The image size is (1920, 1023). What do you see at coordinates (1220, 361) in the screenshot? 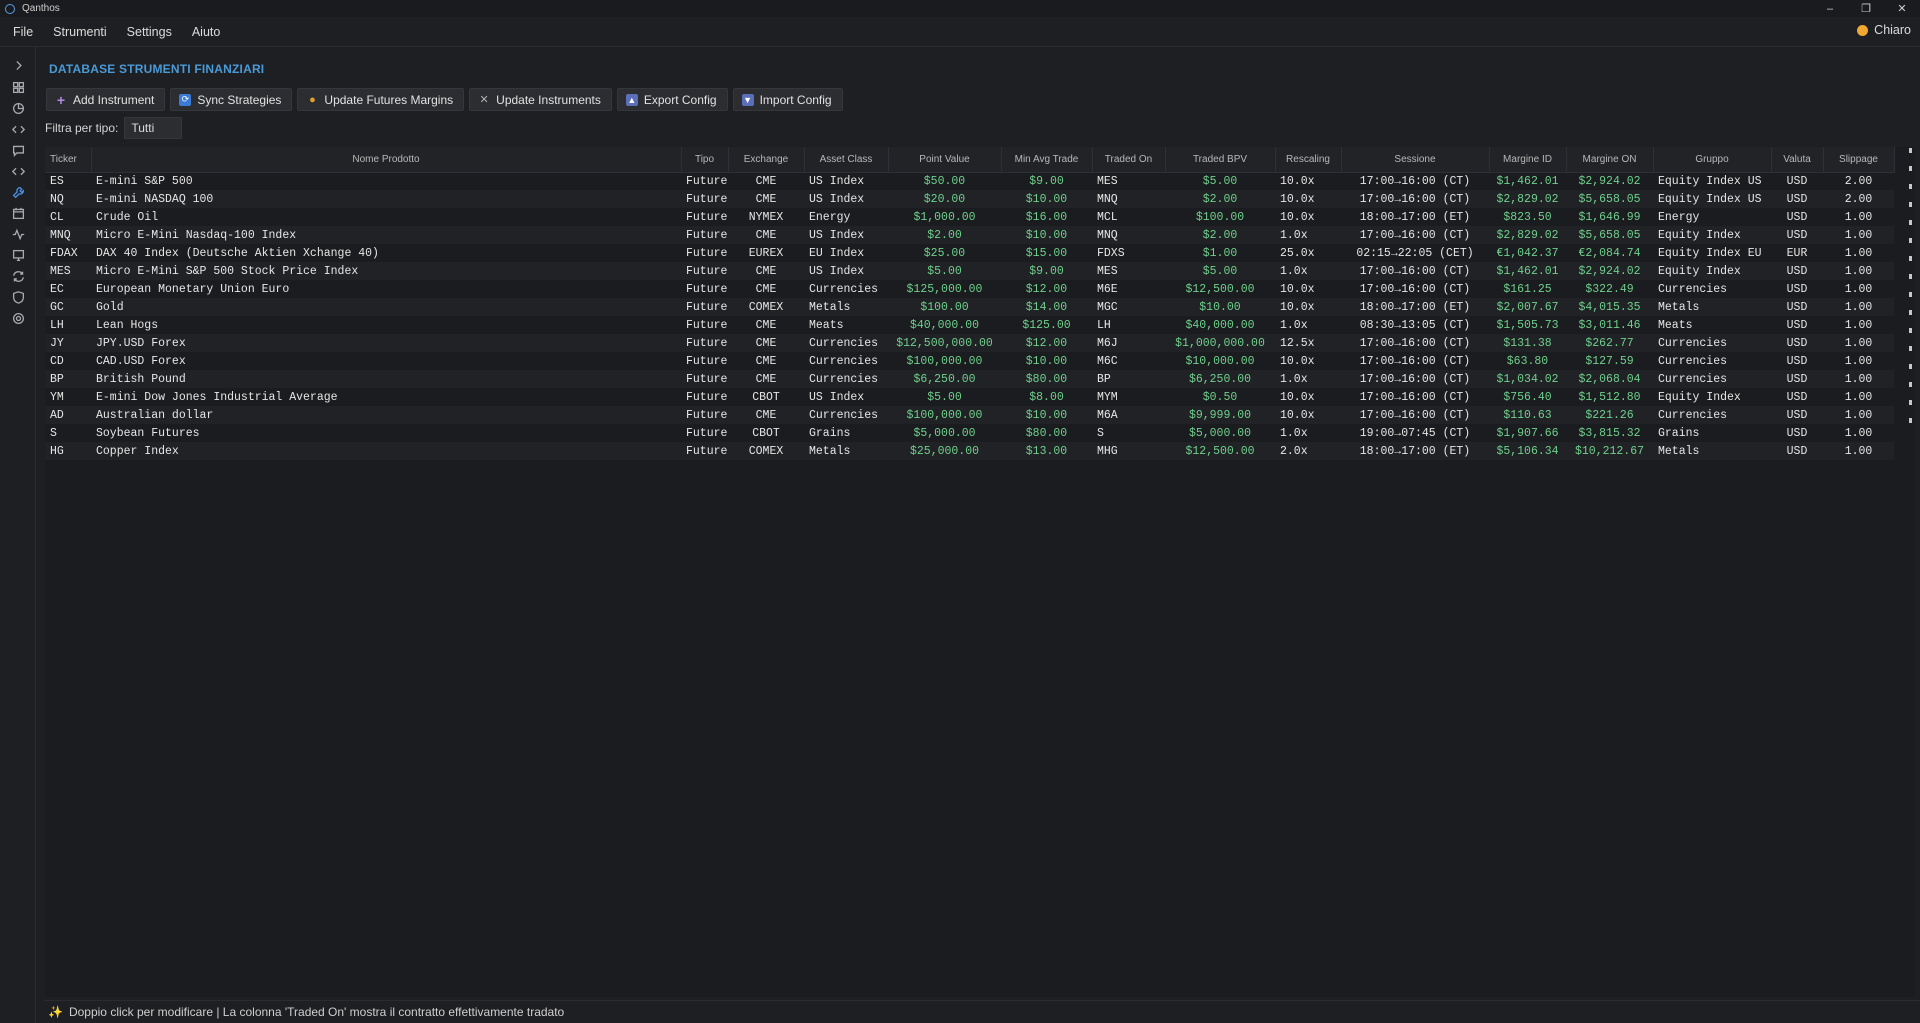
I see `table-cell: $10,000.00` at bounding box center [1220, 361].